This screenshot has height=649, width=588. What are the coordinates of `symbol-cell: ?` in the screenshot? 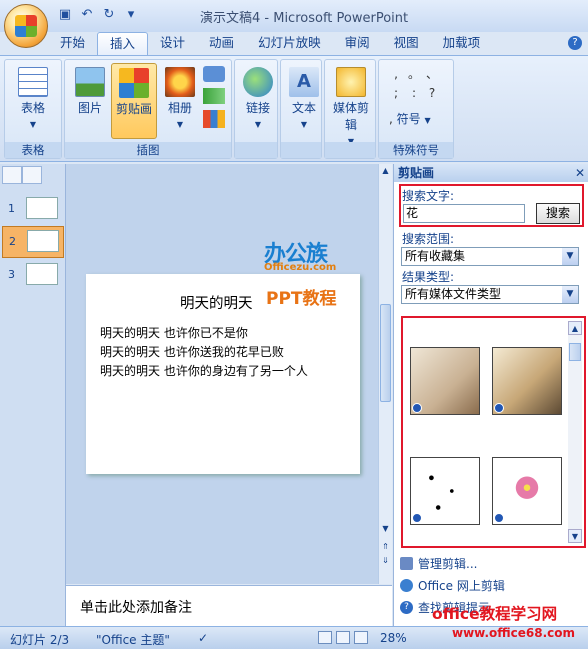 It's located at (432, 93).